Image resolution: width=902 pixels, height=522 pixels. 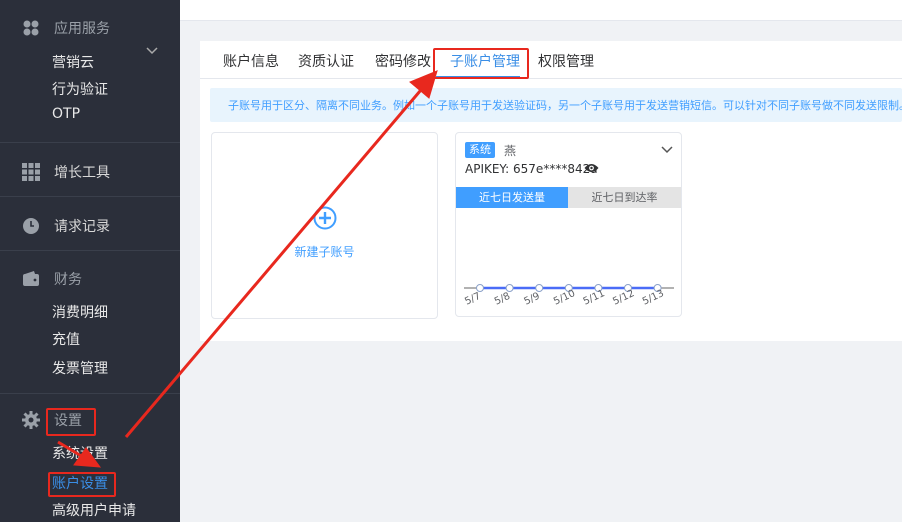 What do you see at coordinates (472, 299) in the screenshot?
I see `chart-tick-label: 5/7` at bounding box center [472, 299].